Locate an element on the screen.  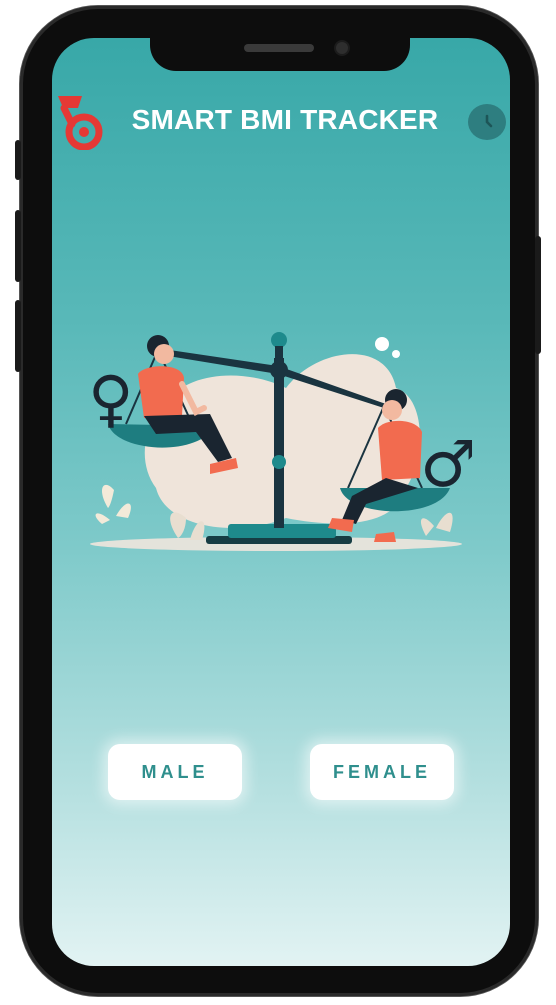
front-camera is located at coordinates (342, 48).